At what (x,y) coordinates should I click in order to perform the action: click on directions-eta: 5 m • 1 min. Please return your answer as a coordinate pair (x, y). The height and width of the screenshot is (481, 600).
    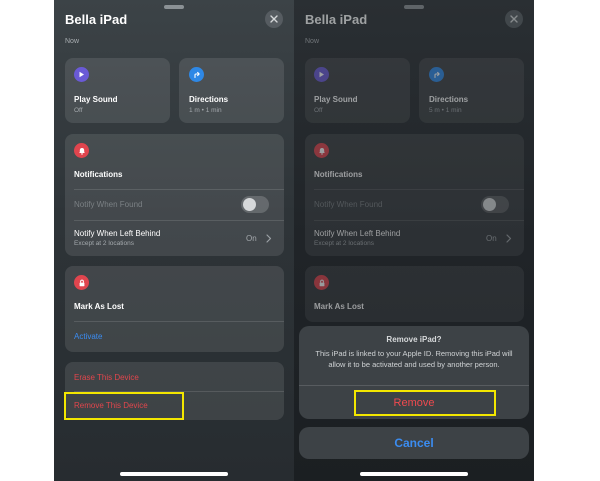
    Looking at the image, I should click on (445, 110).